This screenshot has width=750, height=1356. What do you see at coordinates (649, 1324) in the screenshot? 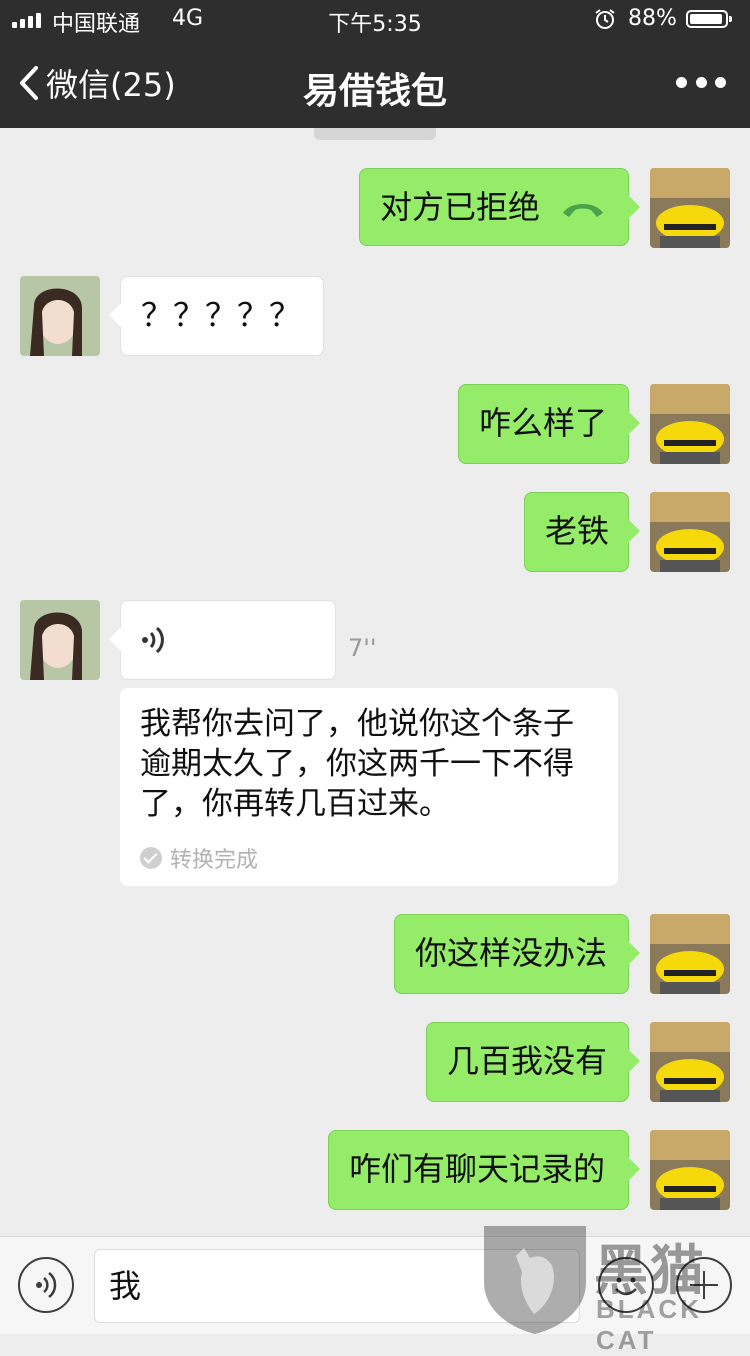
I see `watermark-subtext: BLACK CAT` at bounding box center [649, 1324].